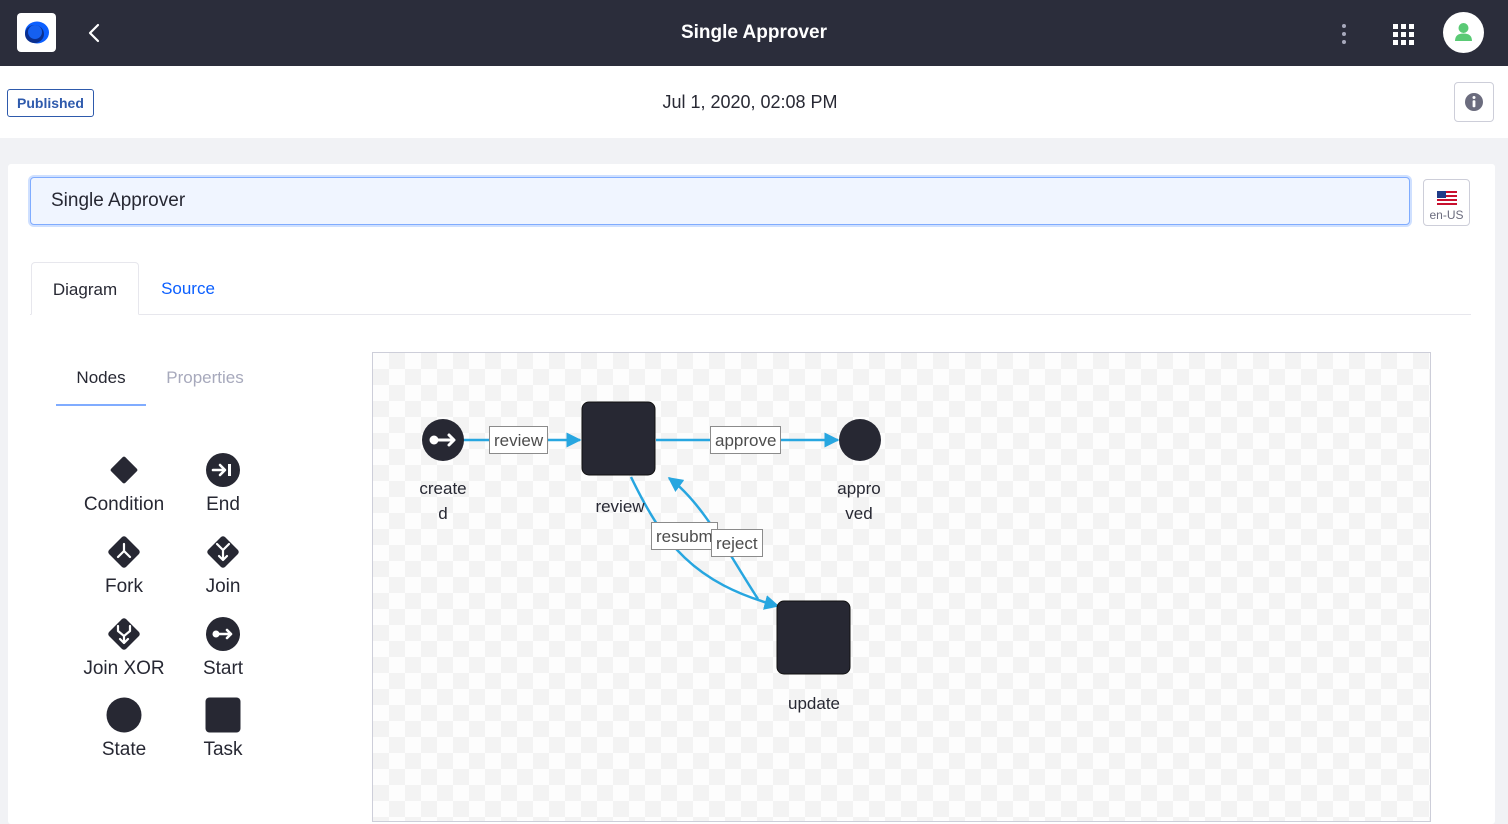 The image size is (1508, 824). Describe the element at coordinates (223, 572) in the screenshot. I see `node-join: Join` at that location.